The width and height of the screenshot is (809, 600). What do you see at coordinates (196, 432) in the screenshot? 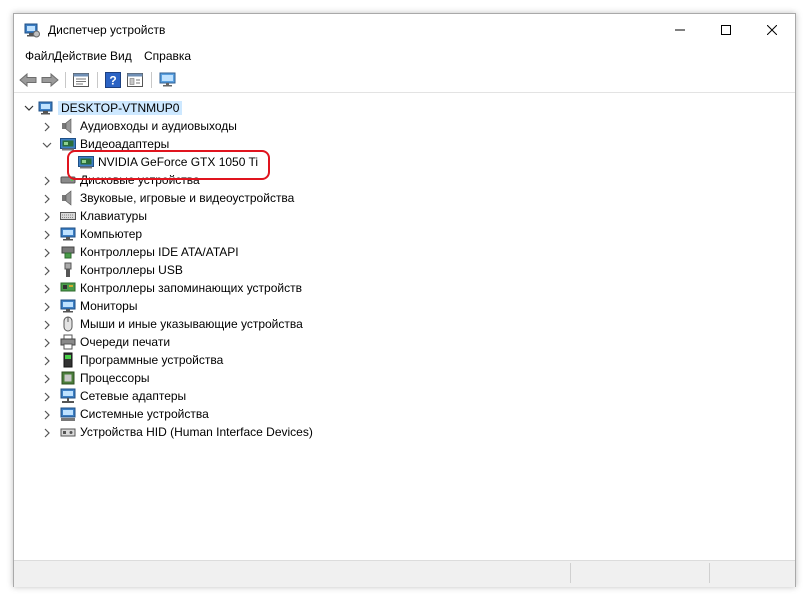
I see `tree-category-label: Устройства HID (Human Interface Devices)` at bounding box center [196, 432].